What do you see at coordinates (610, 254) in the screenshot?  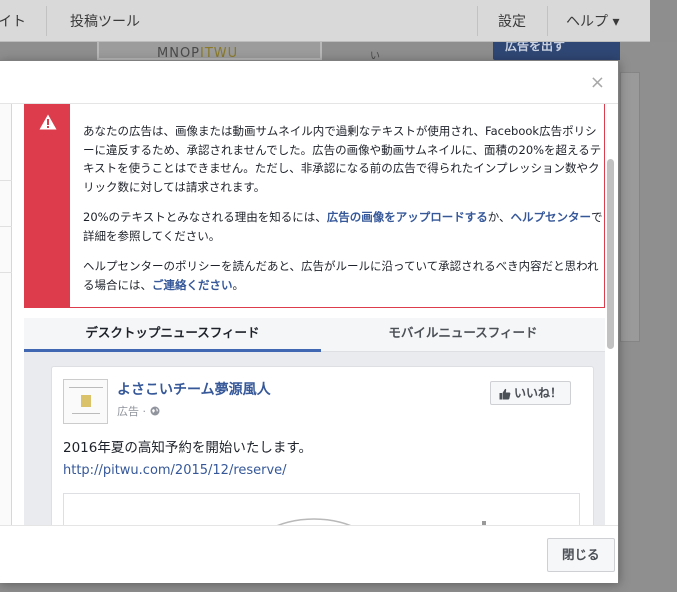 I see `dialog-scrollbar` at bounding box center [610, 254].